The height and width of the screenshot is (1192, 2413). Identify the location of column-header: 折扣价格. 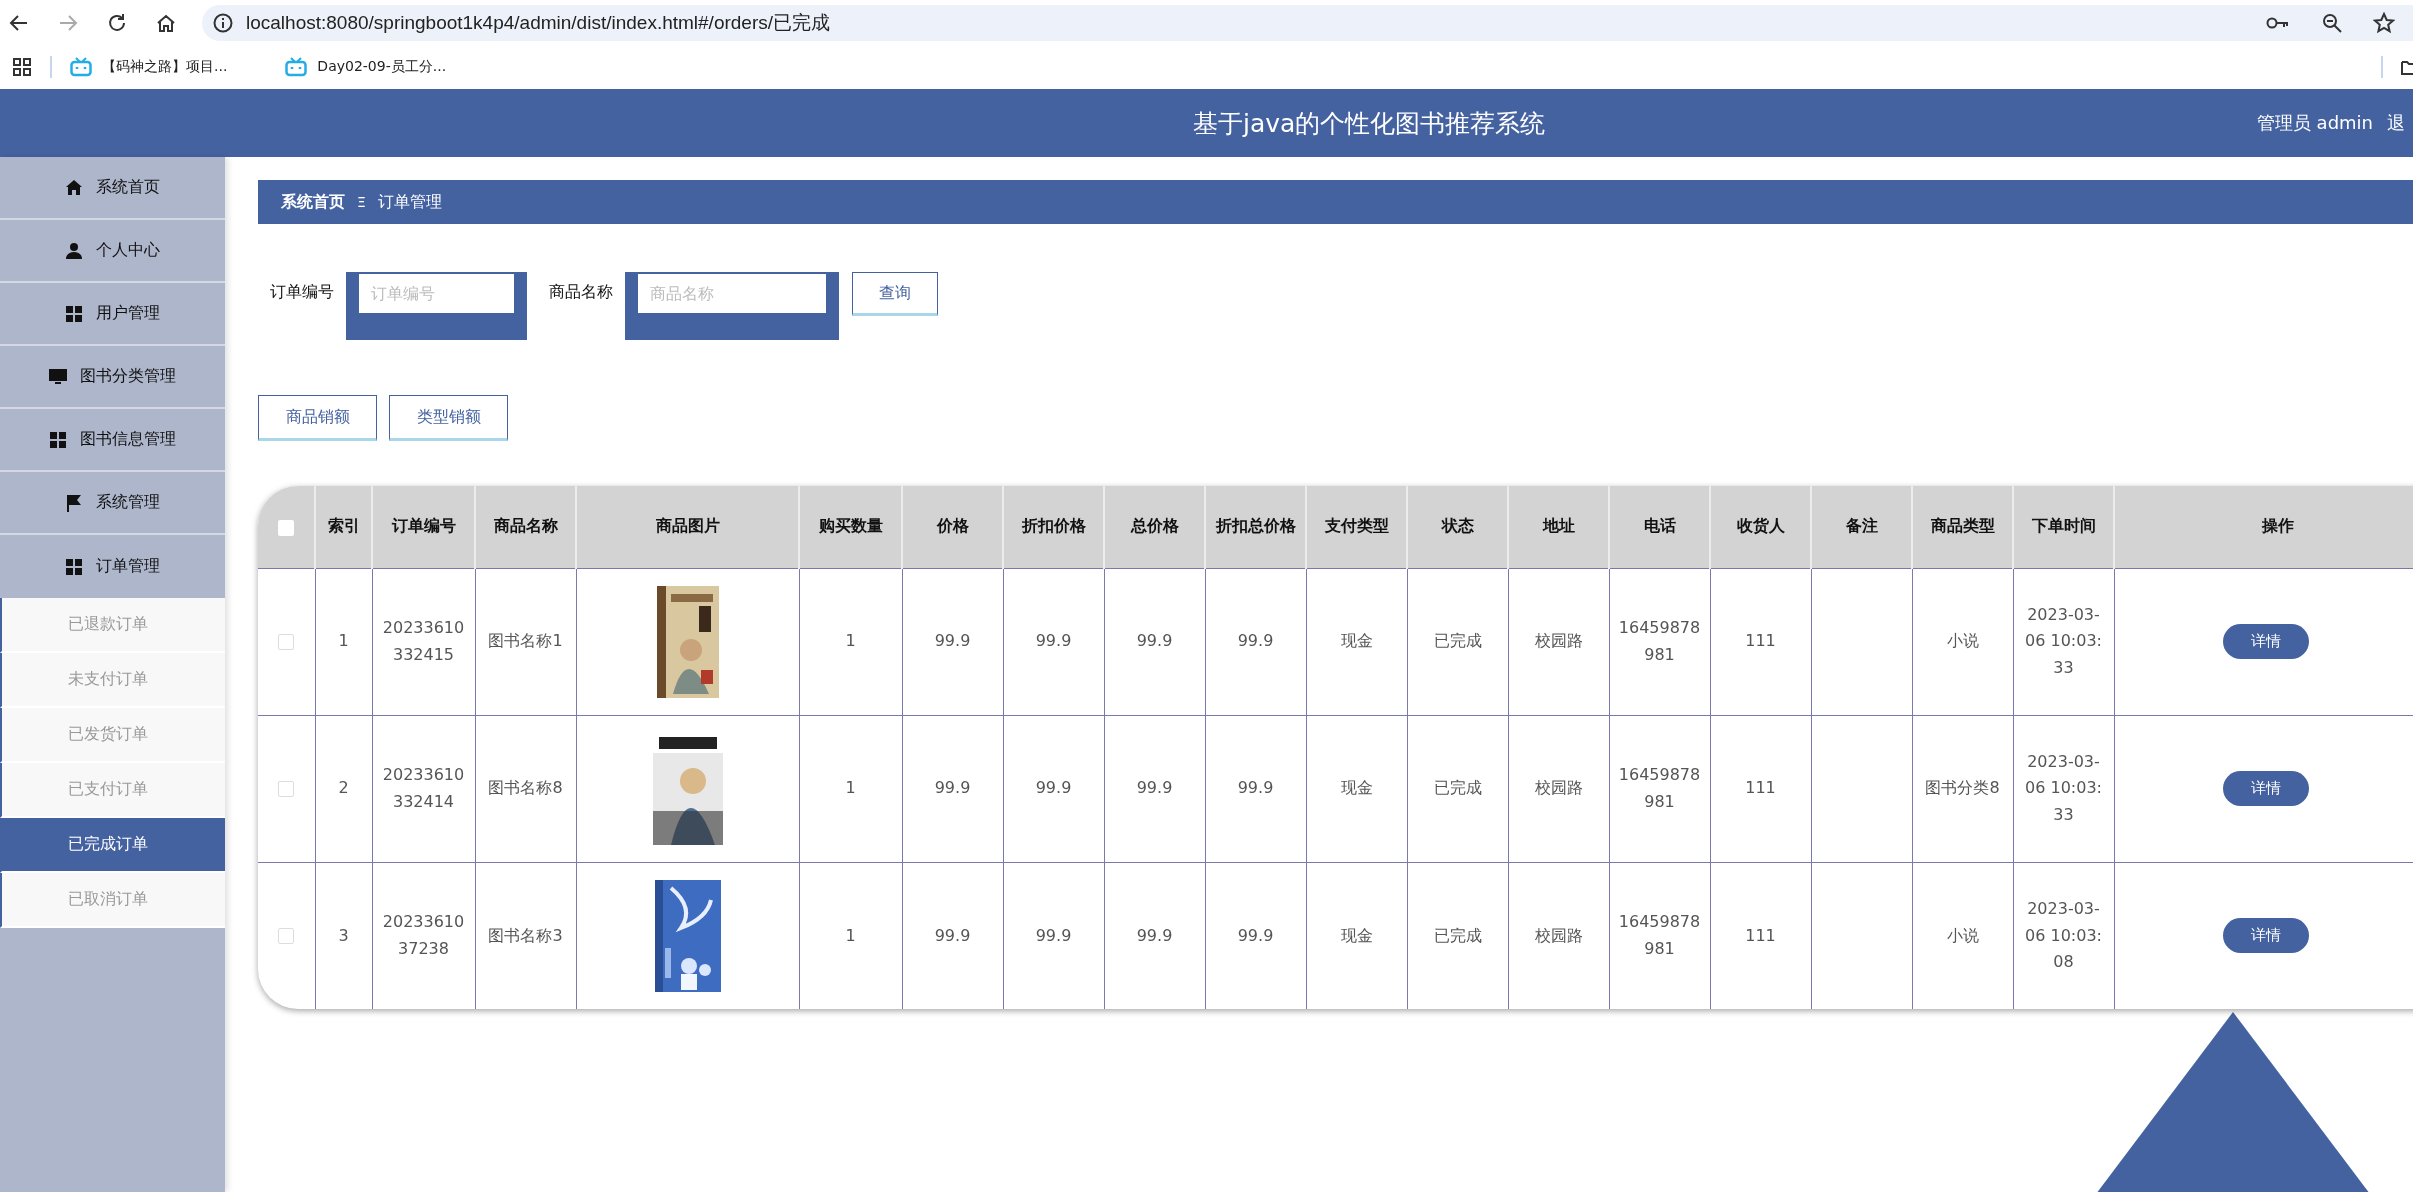
(1053, 527).